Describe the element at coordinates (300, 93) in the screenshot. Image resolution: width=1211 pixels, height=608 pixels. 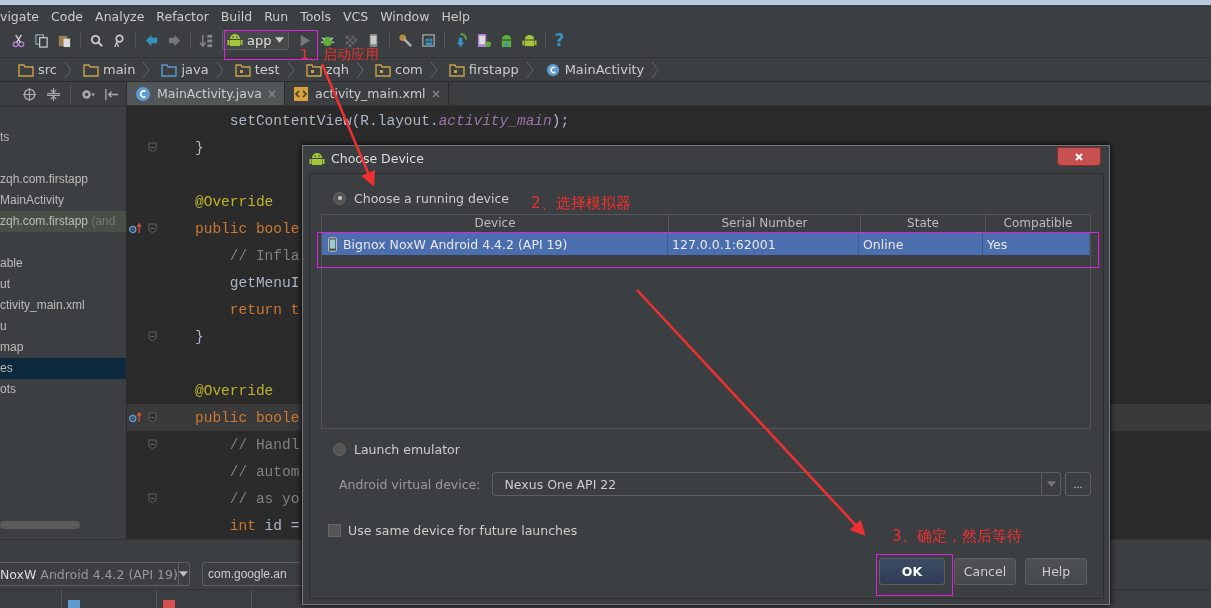
I see `xml-file-icon` at that location.